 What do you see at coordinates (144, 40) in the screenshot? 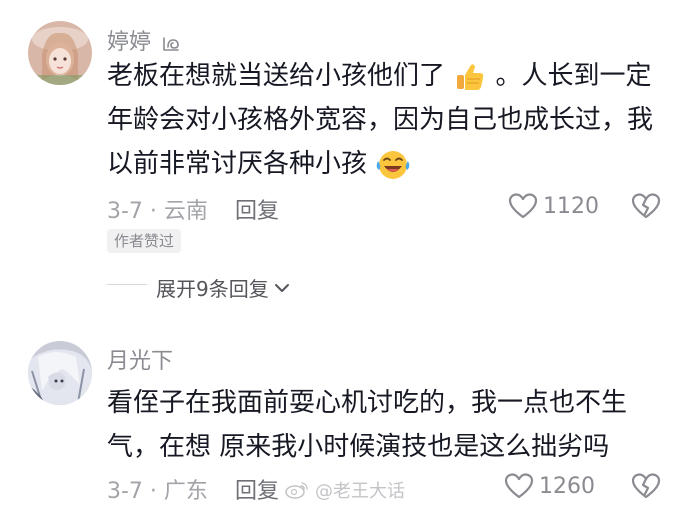
I see `username: 婷婷` at bounding box center [144, 40].